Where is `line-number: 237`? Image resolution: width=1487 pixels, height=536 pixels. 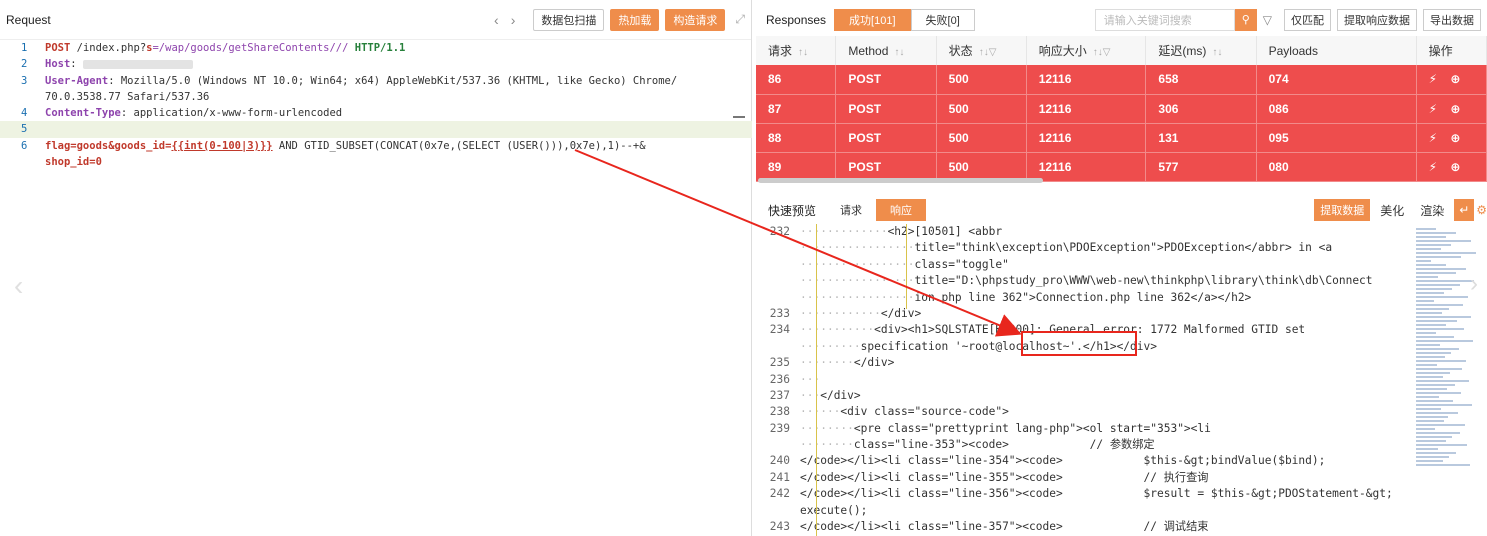
line-number: 237 is located at coordinates (779, 395).